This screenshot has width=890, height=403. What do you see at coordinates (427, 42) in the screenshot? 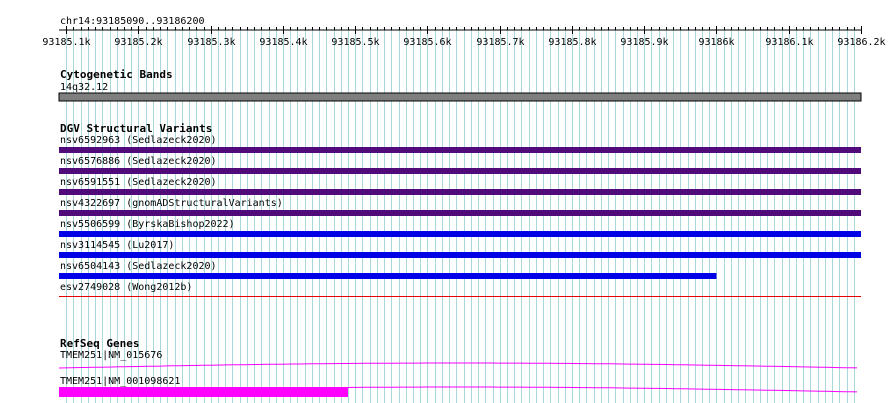
I see `ruler-tick-label: 93185.6k` at bounding box center [427, 42].